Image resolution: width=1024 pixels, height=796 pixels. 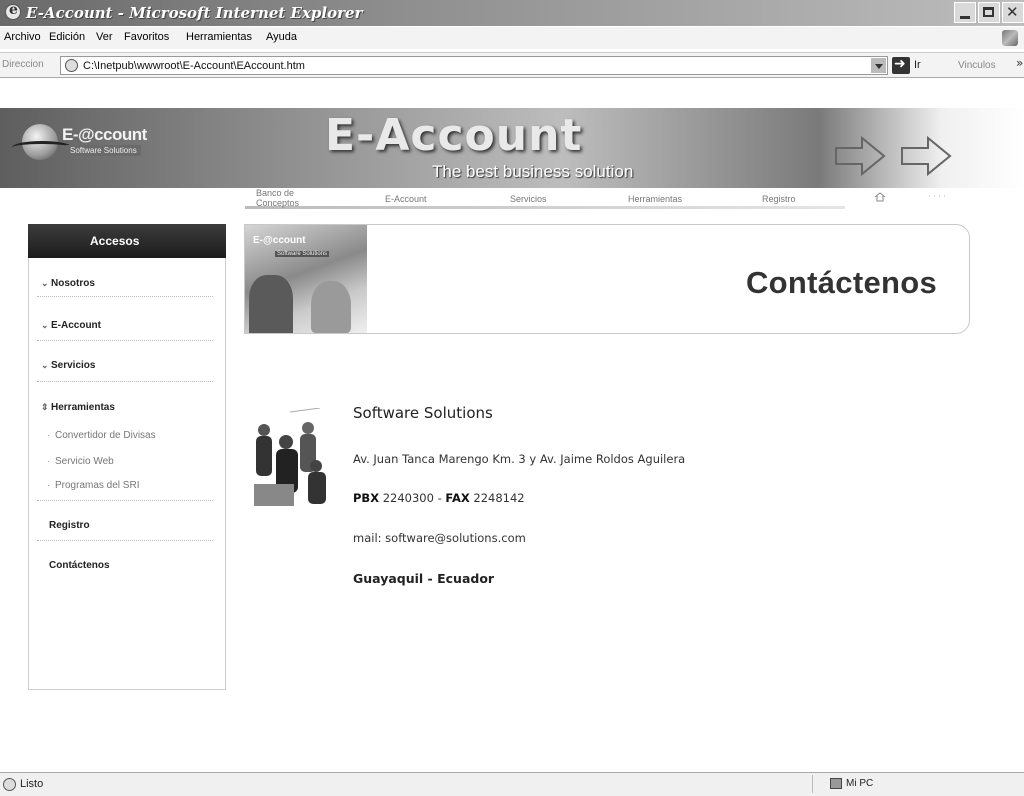 What do you see at coordinates (71, 325) in the screenshot?
I see `sidebar-item-e-account: ⌄ E-Account` at bounding box center [71, 325].